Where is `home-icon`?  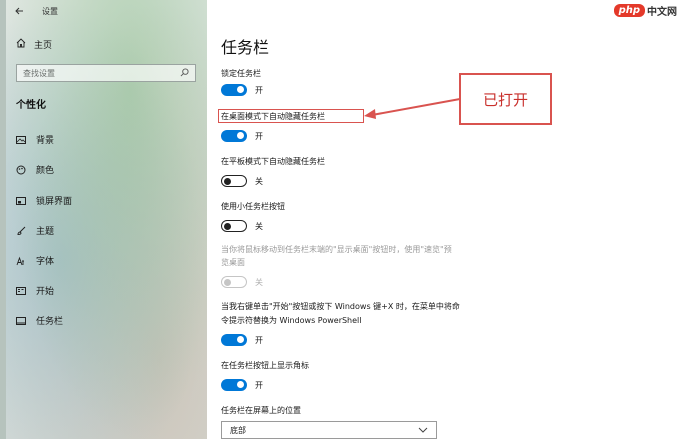 home-icon is located at coordinates (21, 44).